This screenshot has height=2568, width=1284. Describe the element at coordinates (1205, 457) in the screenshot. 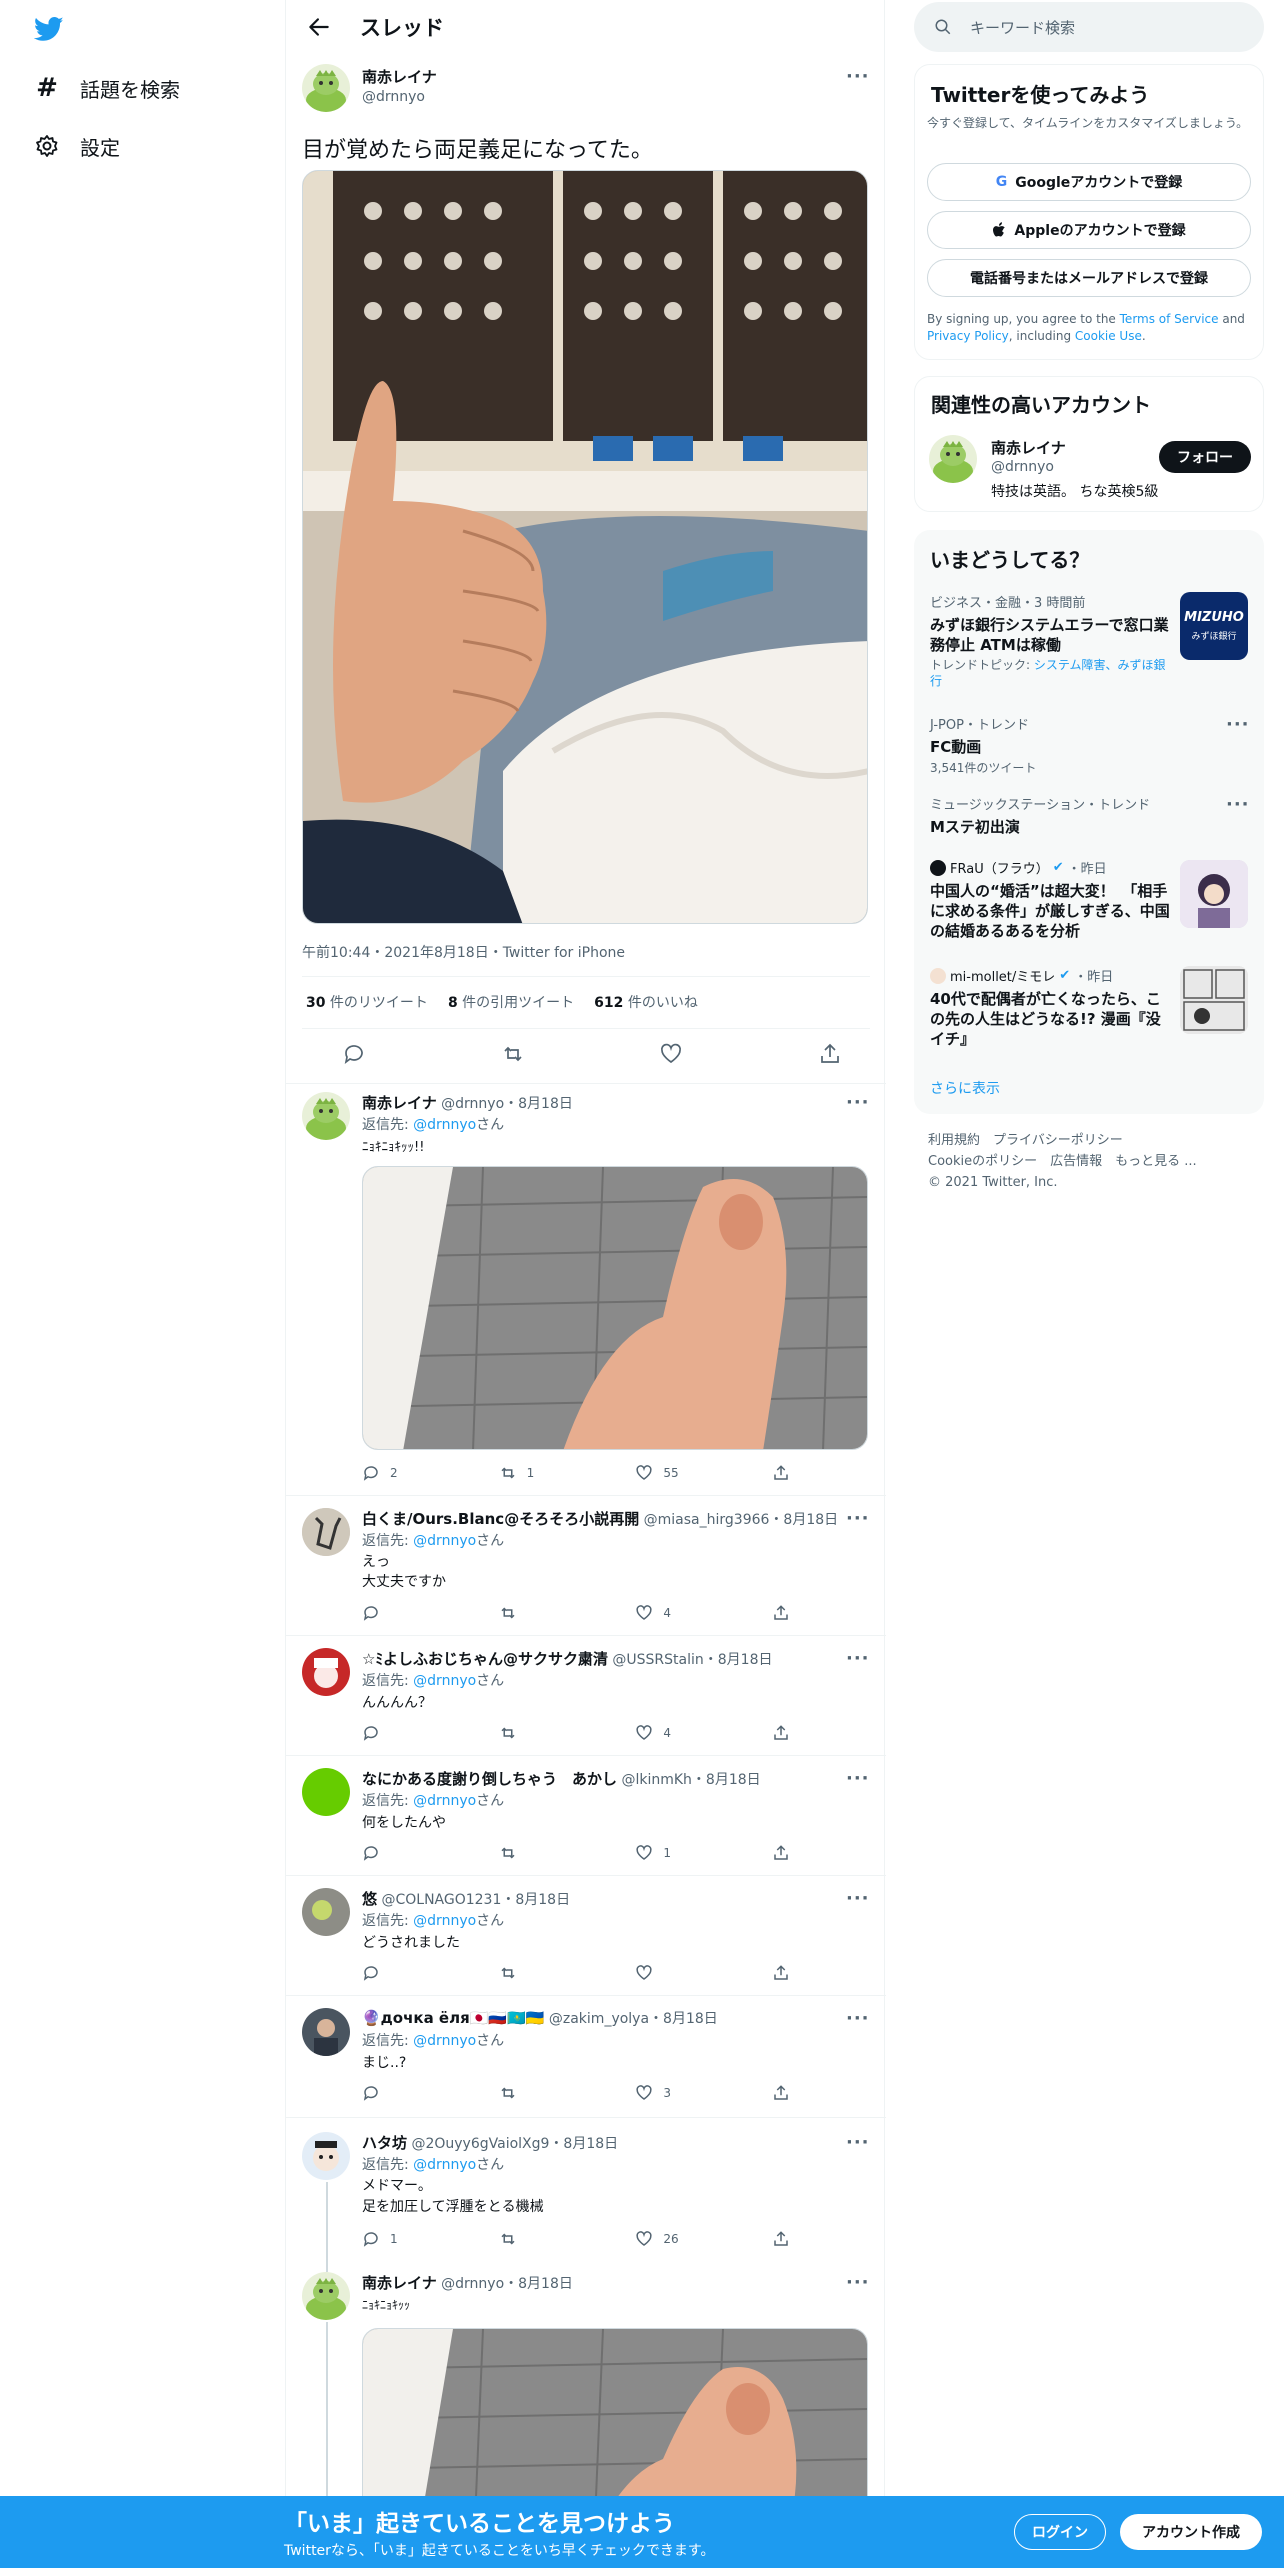

I see `follow-button: フォロー` at that location.